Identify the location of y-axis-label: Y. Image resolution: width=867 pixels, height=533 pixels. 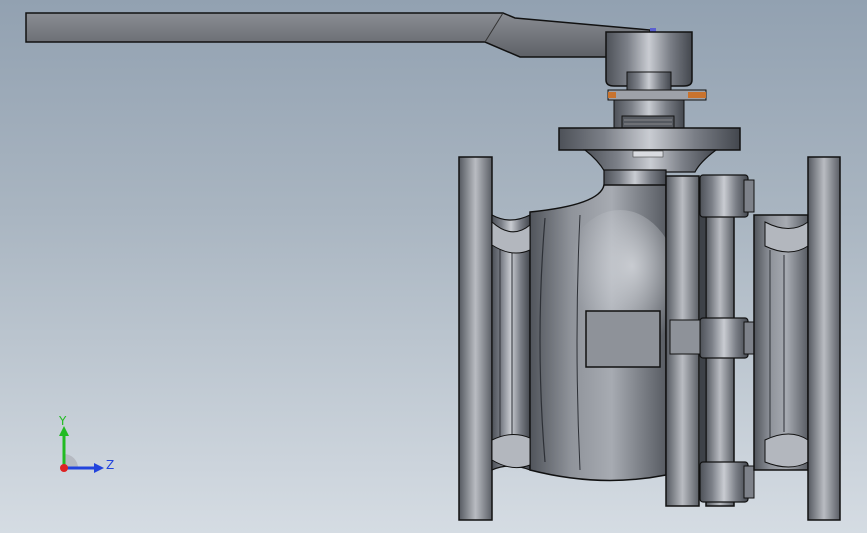
(62, 421).